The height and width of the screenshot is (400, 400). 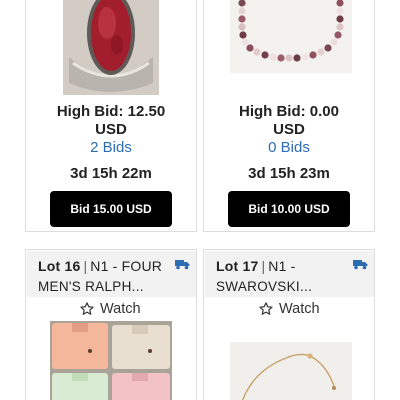 What do you see at coordinates (111, 209) in the screenshot?
I see `bid-button: Bid 15.00 USD` at bounding box center [111, 209].